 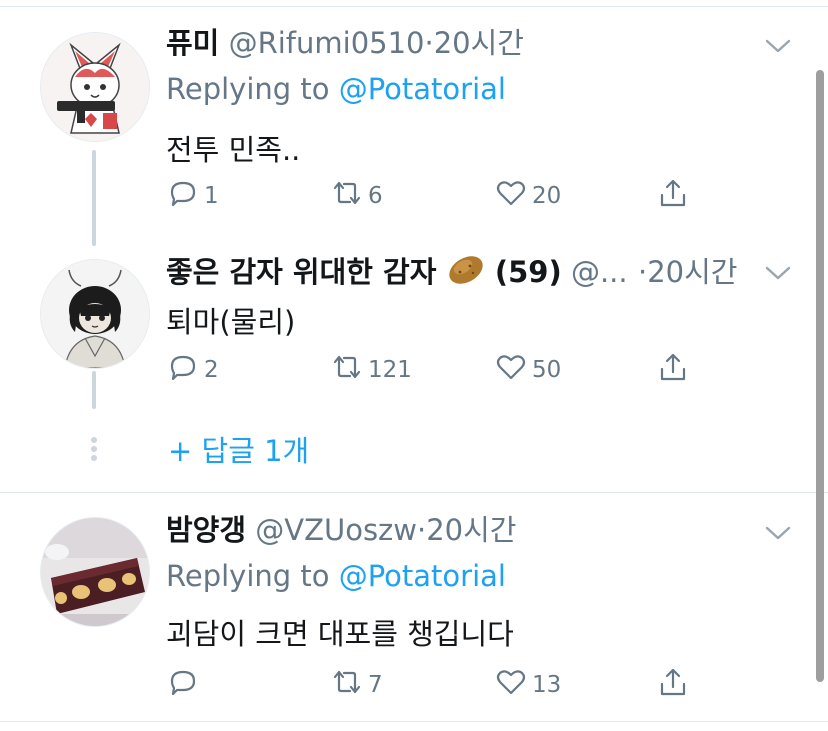 I want to click on tweet-header: 퓨미 @Rifumi0510·20시간, so click(x=449, y=43).